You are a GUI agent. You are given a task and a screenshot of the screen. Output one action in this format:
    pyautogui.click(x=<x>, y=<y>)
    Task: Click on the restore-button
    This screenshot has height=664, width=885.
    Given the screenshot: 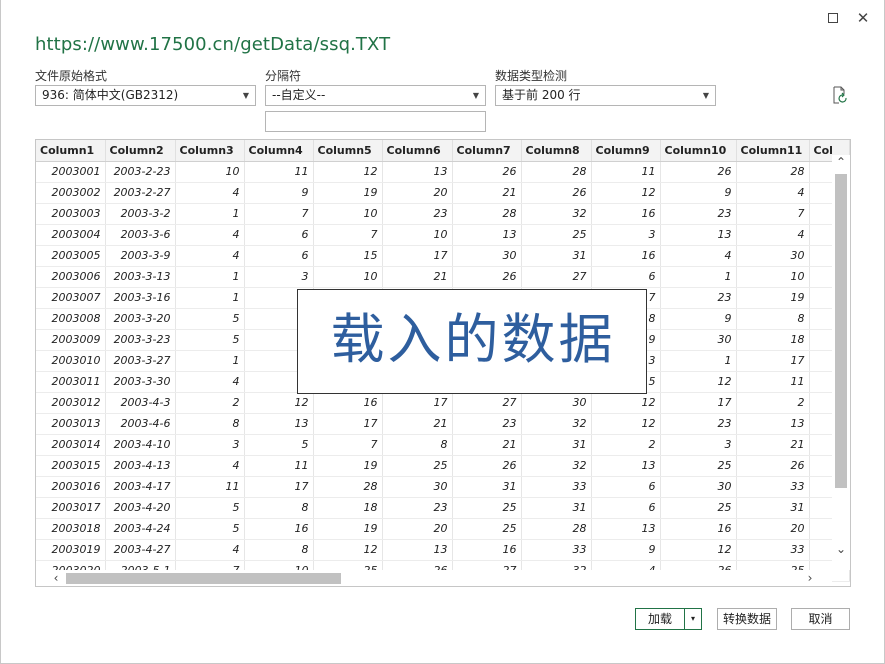 What is the action you would take?
    pyautogui.click(x=833, y=18)
    